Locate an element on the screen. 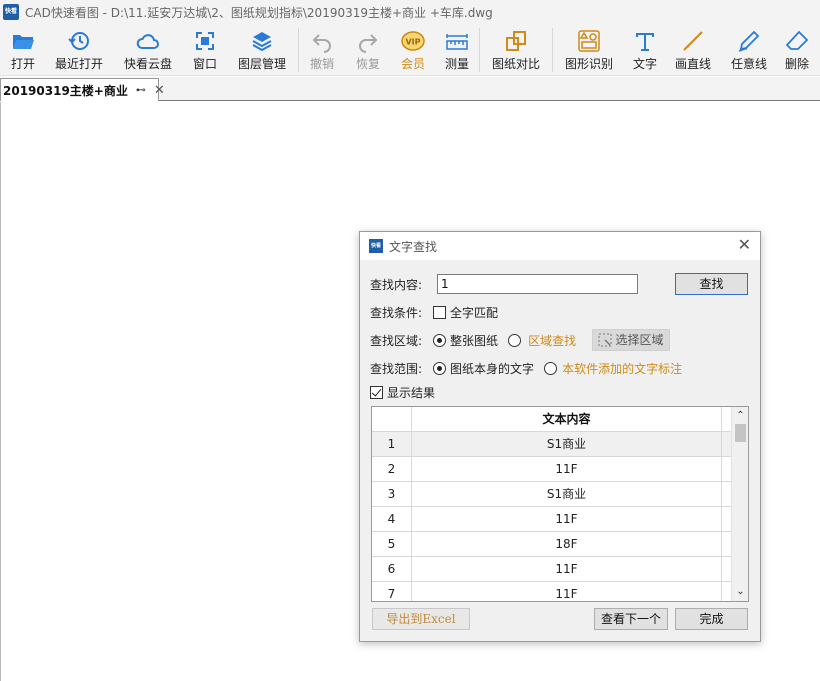 The height and width of the screenshot is (681, 820). redo-button: 恢复 is located at coordinates (368, 49).